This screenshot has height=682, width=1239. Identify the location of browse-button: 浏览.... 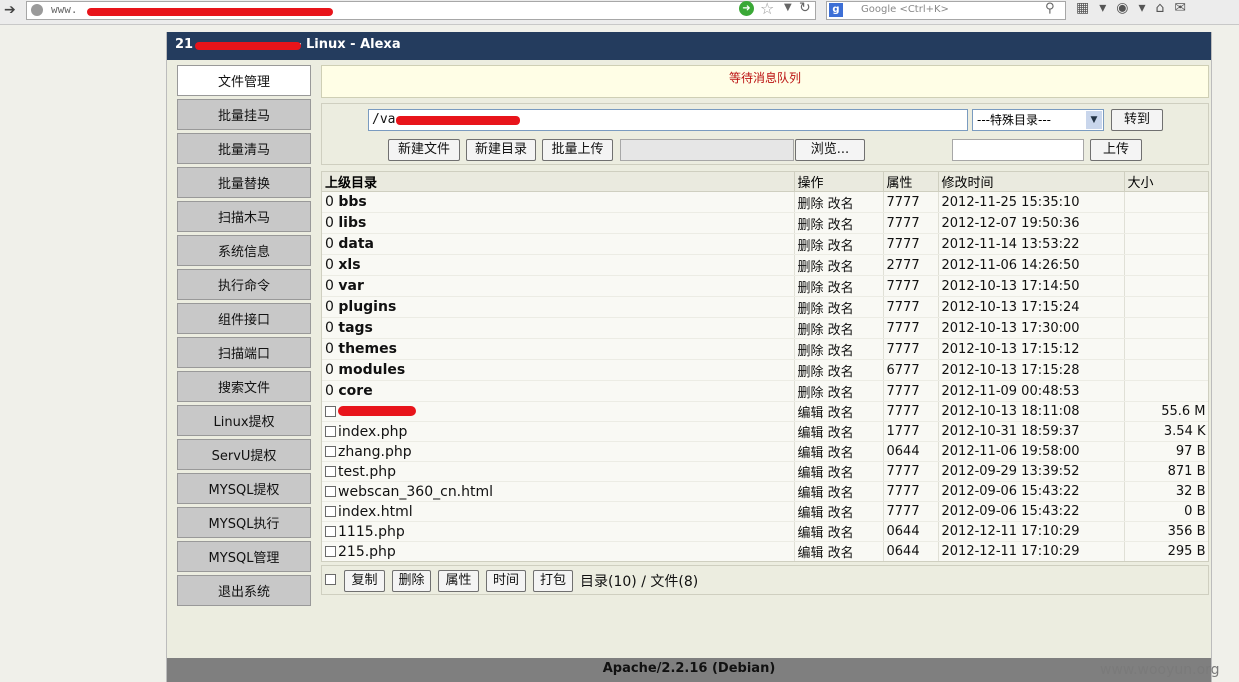
(830, 150).